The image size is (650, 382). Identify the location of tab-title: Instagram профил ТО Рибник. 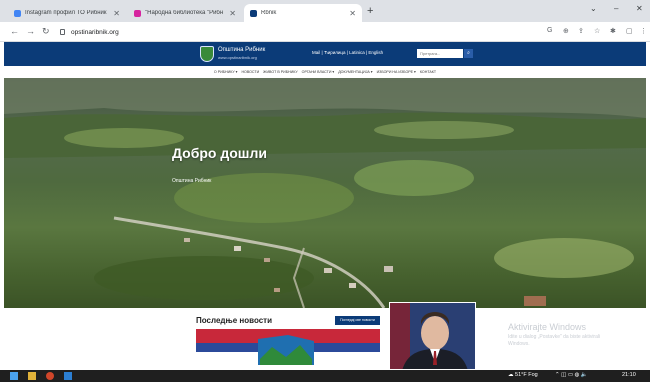
(66, 13).